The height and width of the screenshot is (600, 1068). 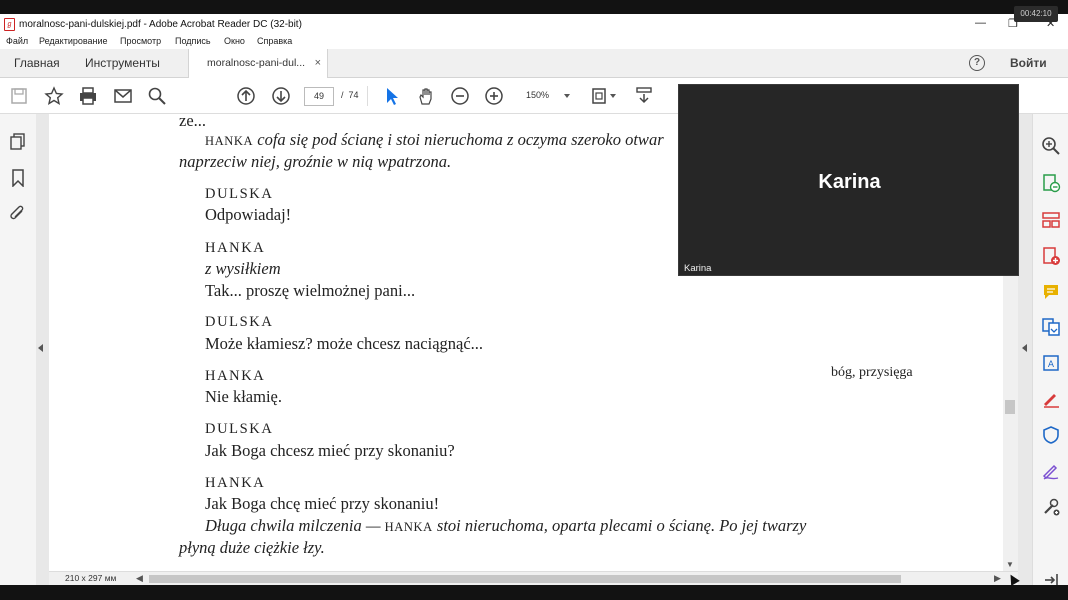 I want to click on login-button: Войти, so click(x=1028, y=63).